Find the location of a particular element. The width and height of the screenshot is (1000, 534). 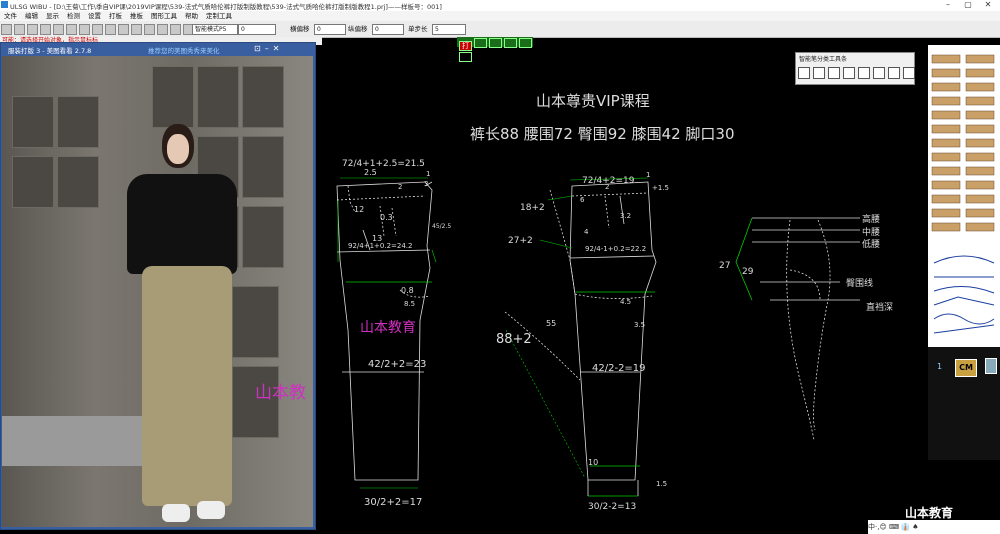

app-icon is located at coordinates (4, 4).